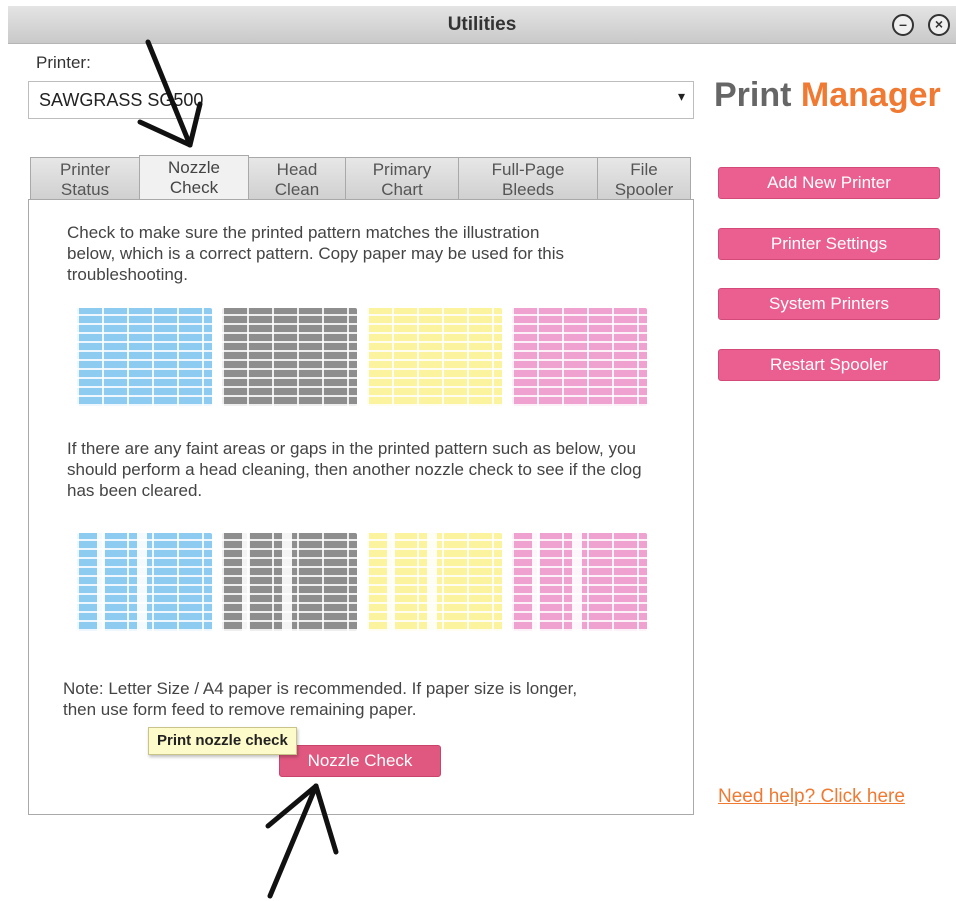 This screenshot has width=956, height=901. Describe the element at coordinates (579, 357) in the screenshot. I see `magenta-pattern` at that location.